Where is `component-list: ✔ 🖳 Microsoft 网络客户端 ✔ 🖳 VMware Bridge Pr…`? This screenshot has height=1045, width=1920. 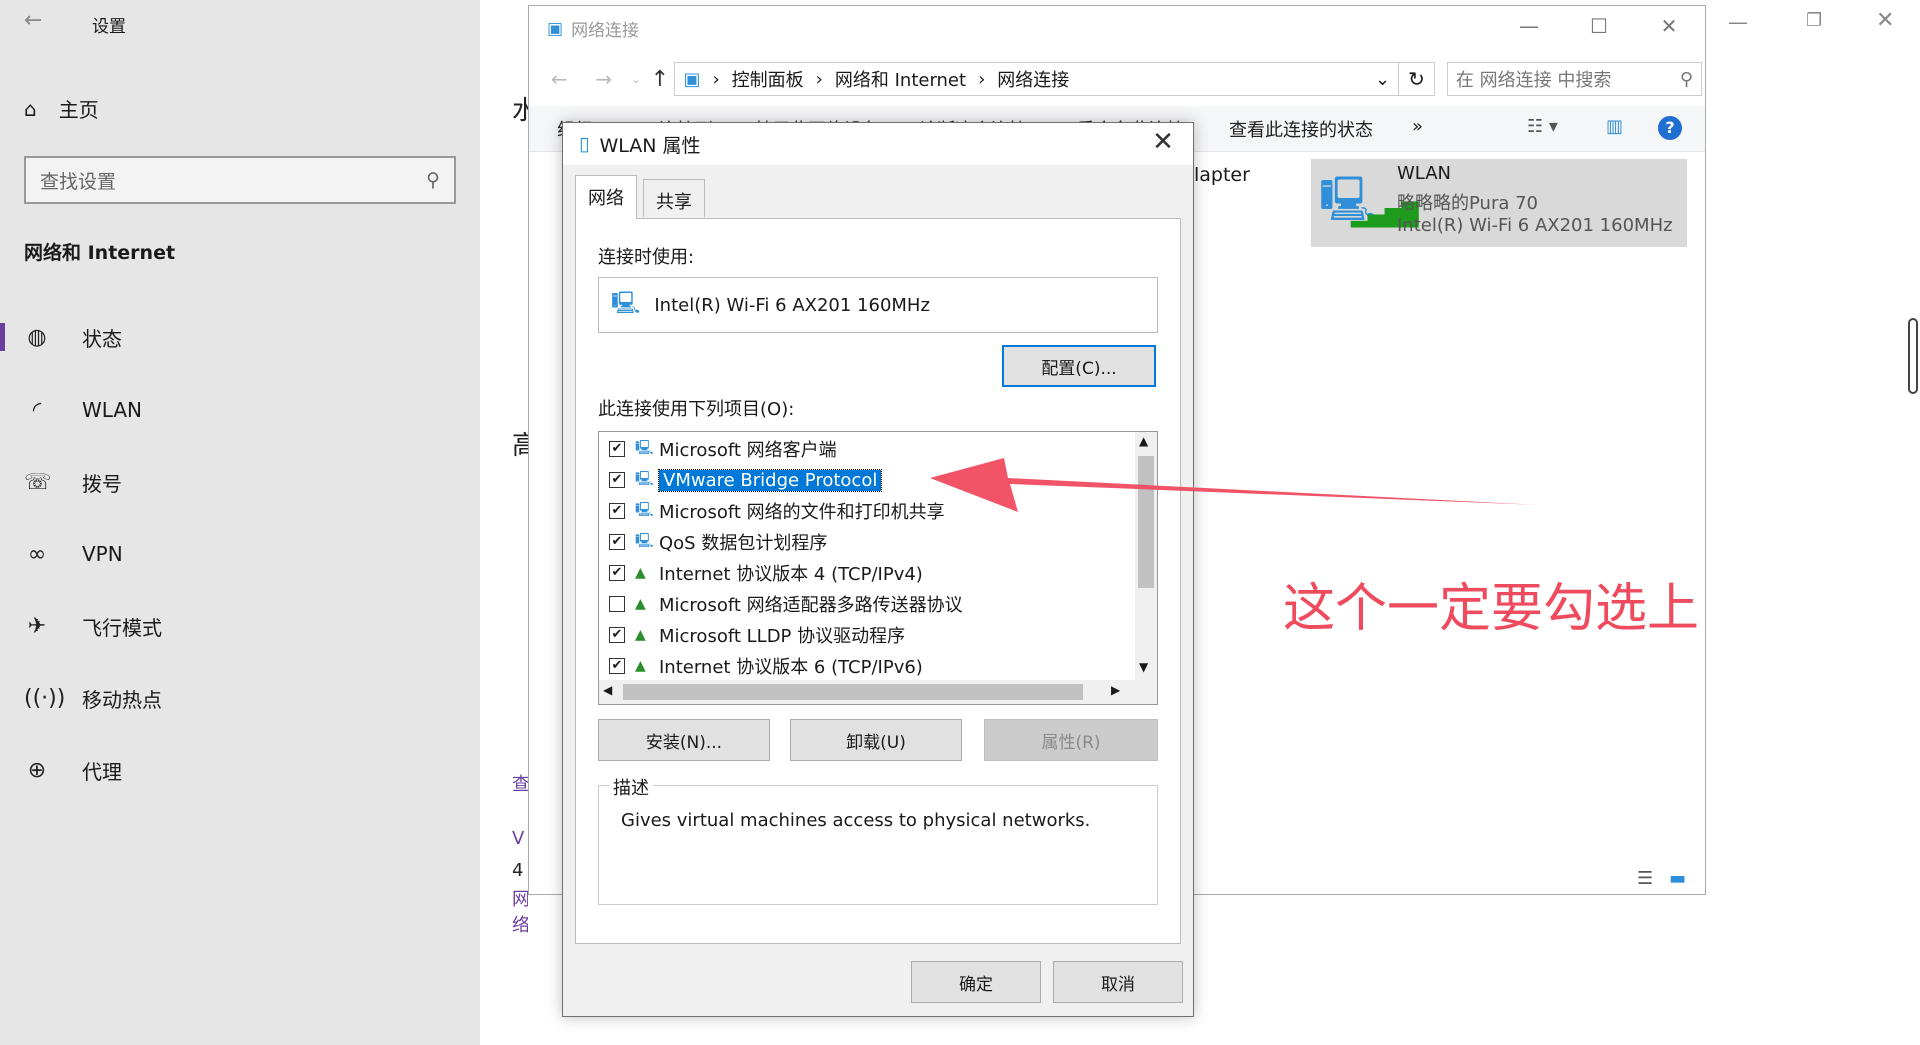 component-list: ✔ 🖳 Microsoft 网络客户端 ✔ 🖳 VMware Bridge Pr… is located at coordinates (878, 568).